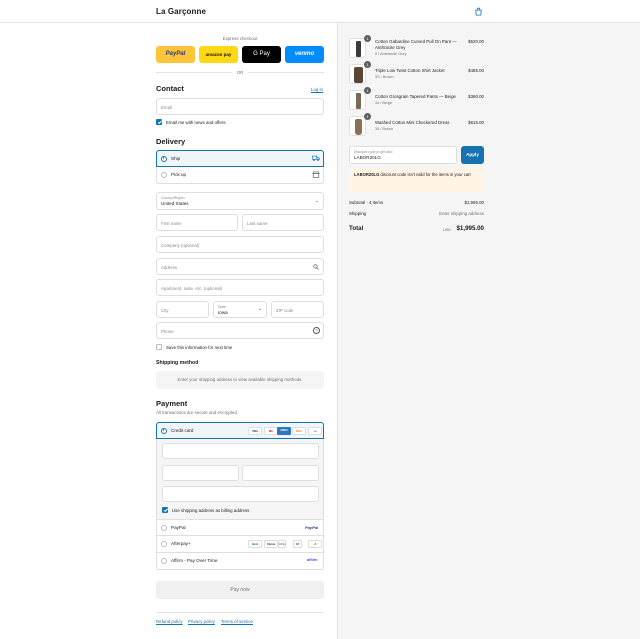  I want to click on item-price: $615.00, so click(476, 122).